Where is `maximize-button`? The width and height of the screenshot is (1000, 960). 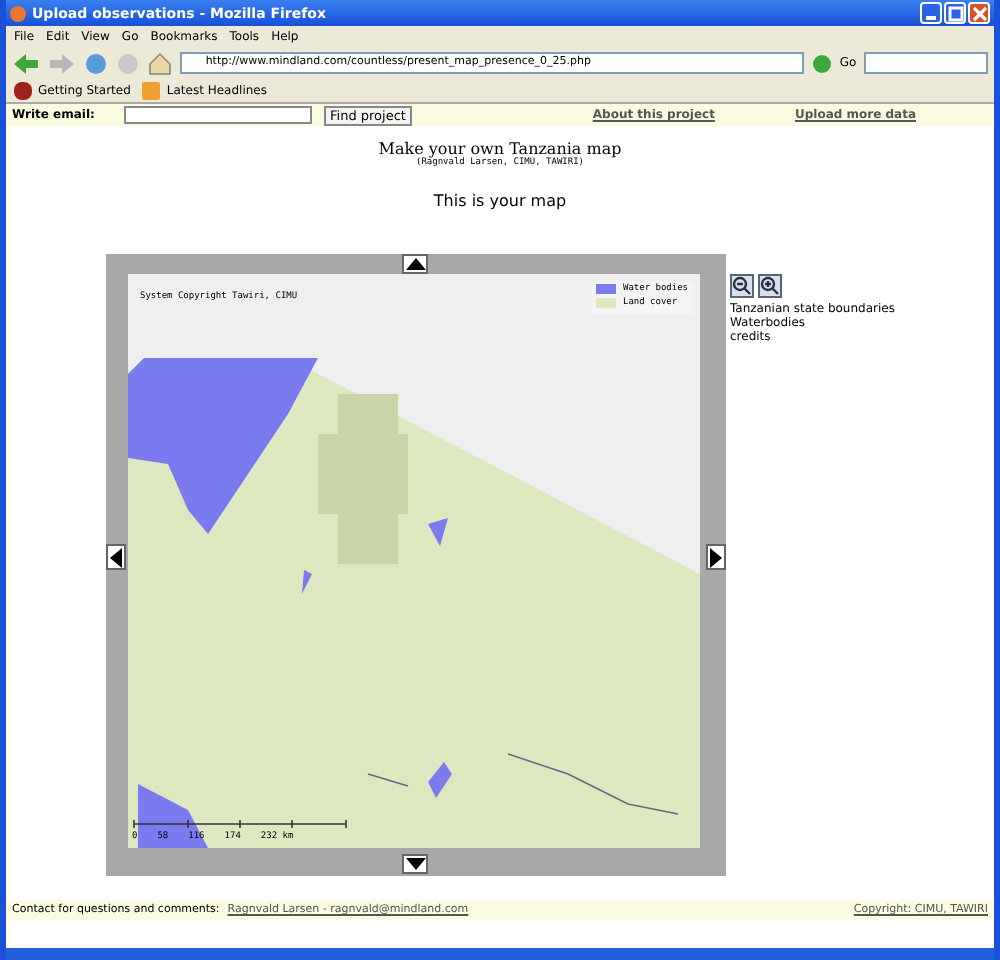 maximize-button is located at coordinates (955, 13).